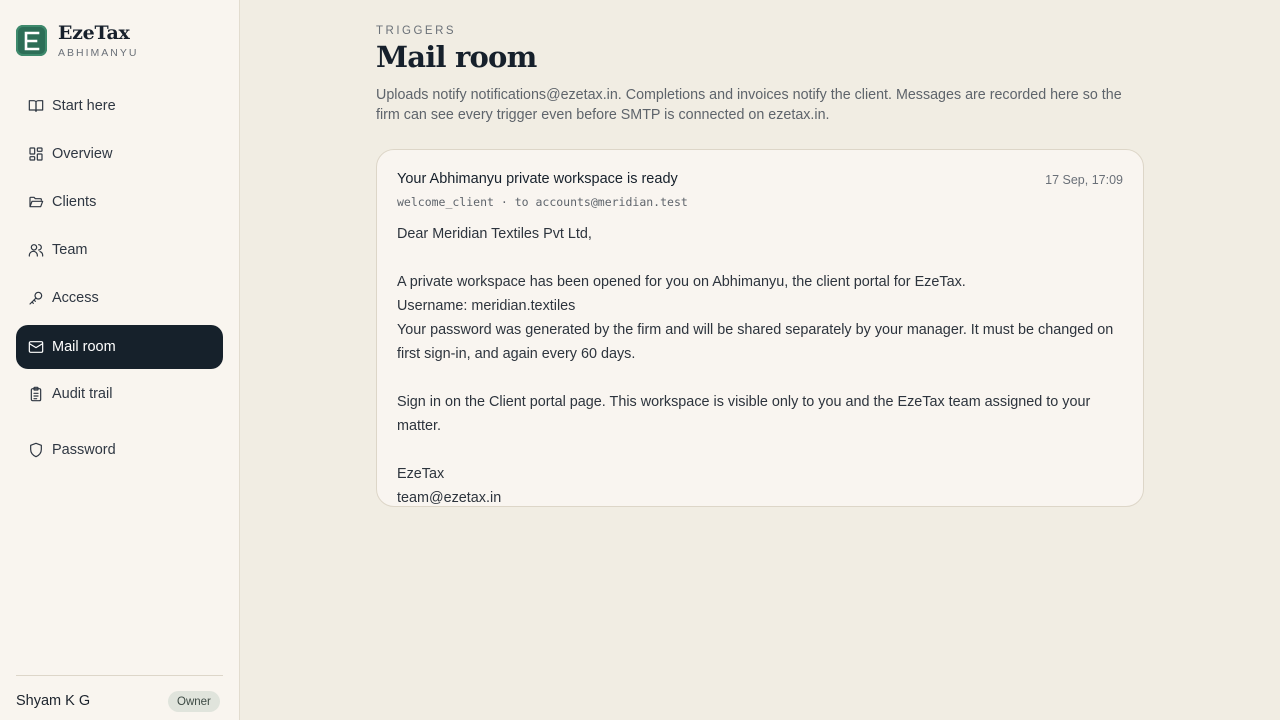 Image resolution: width=1280 pixels, height=720 pixels. I want to click on sidebar-item-audit-trail: Audit trail, so click(119, 394).